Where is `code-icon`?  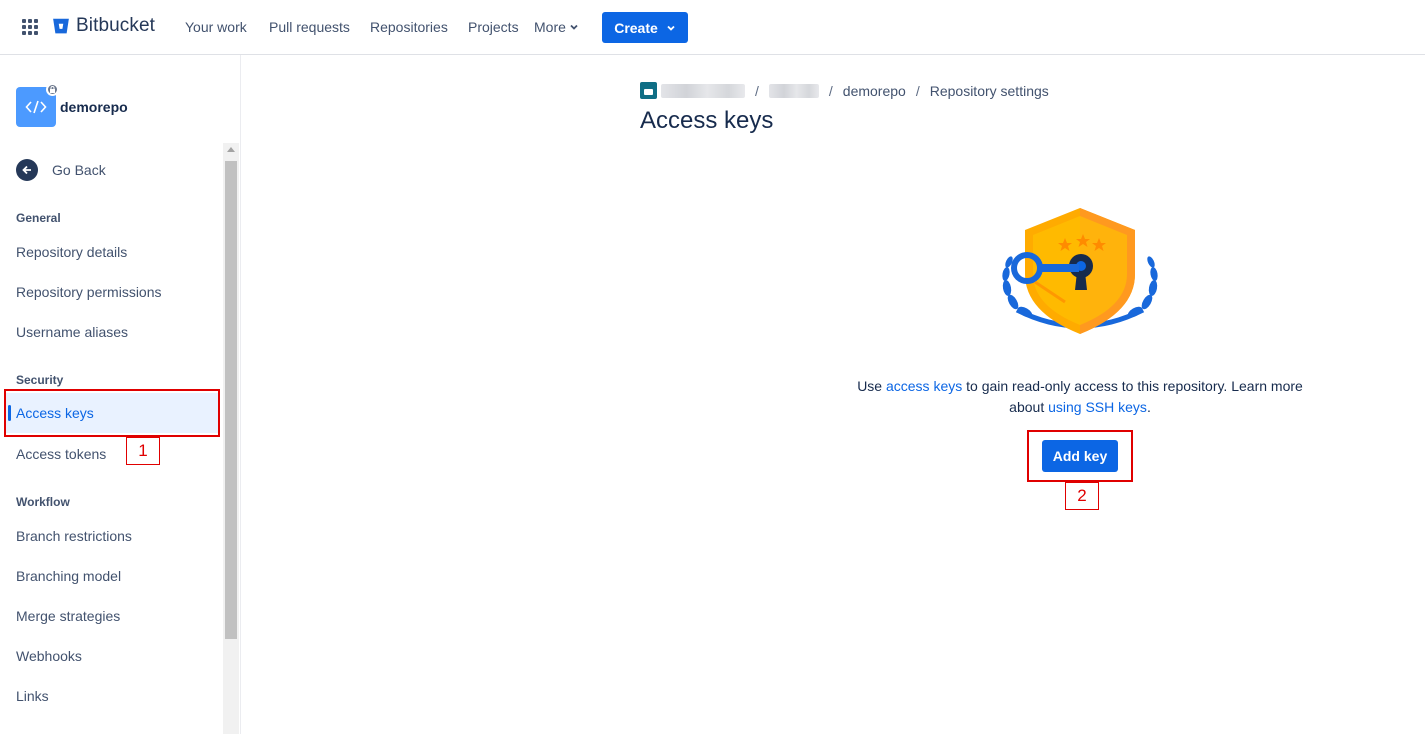
code-icon is located at coordinates (36, 107).